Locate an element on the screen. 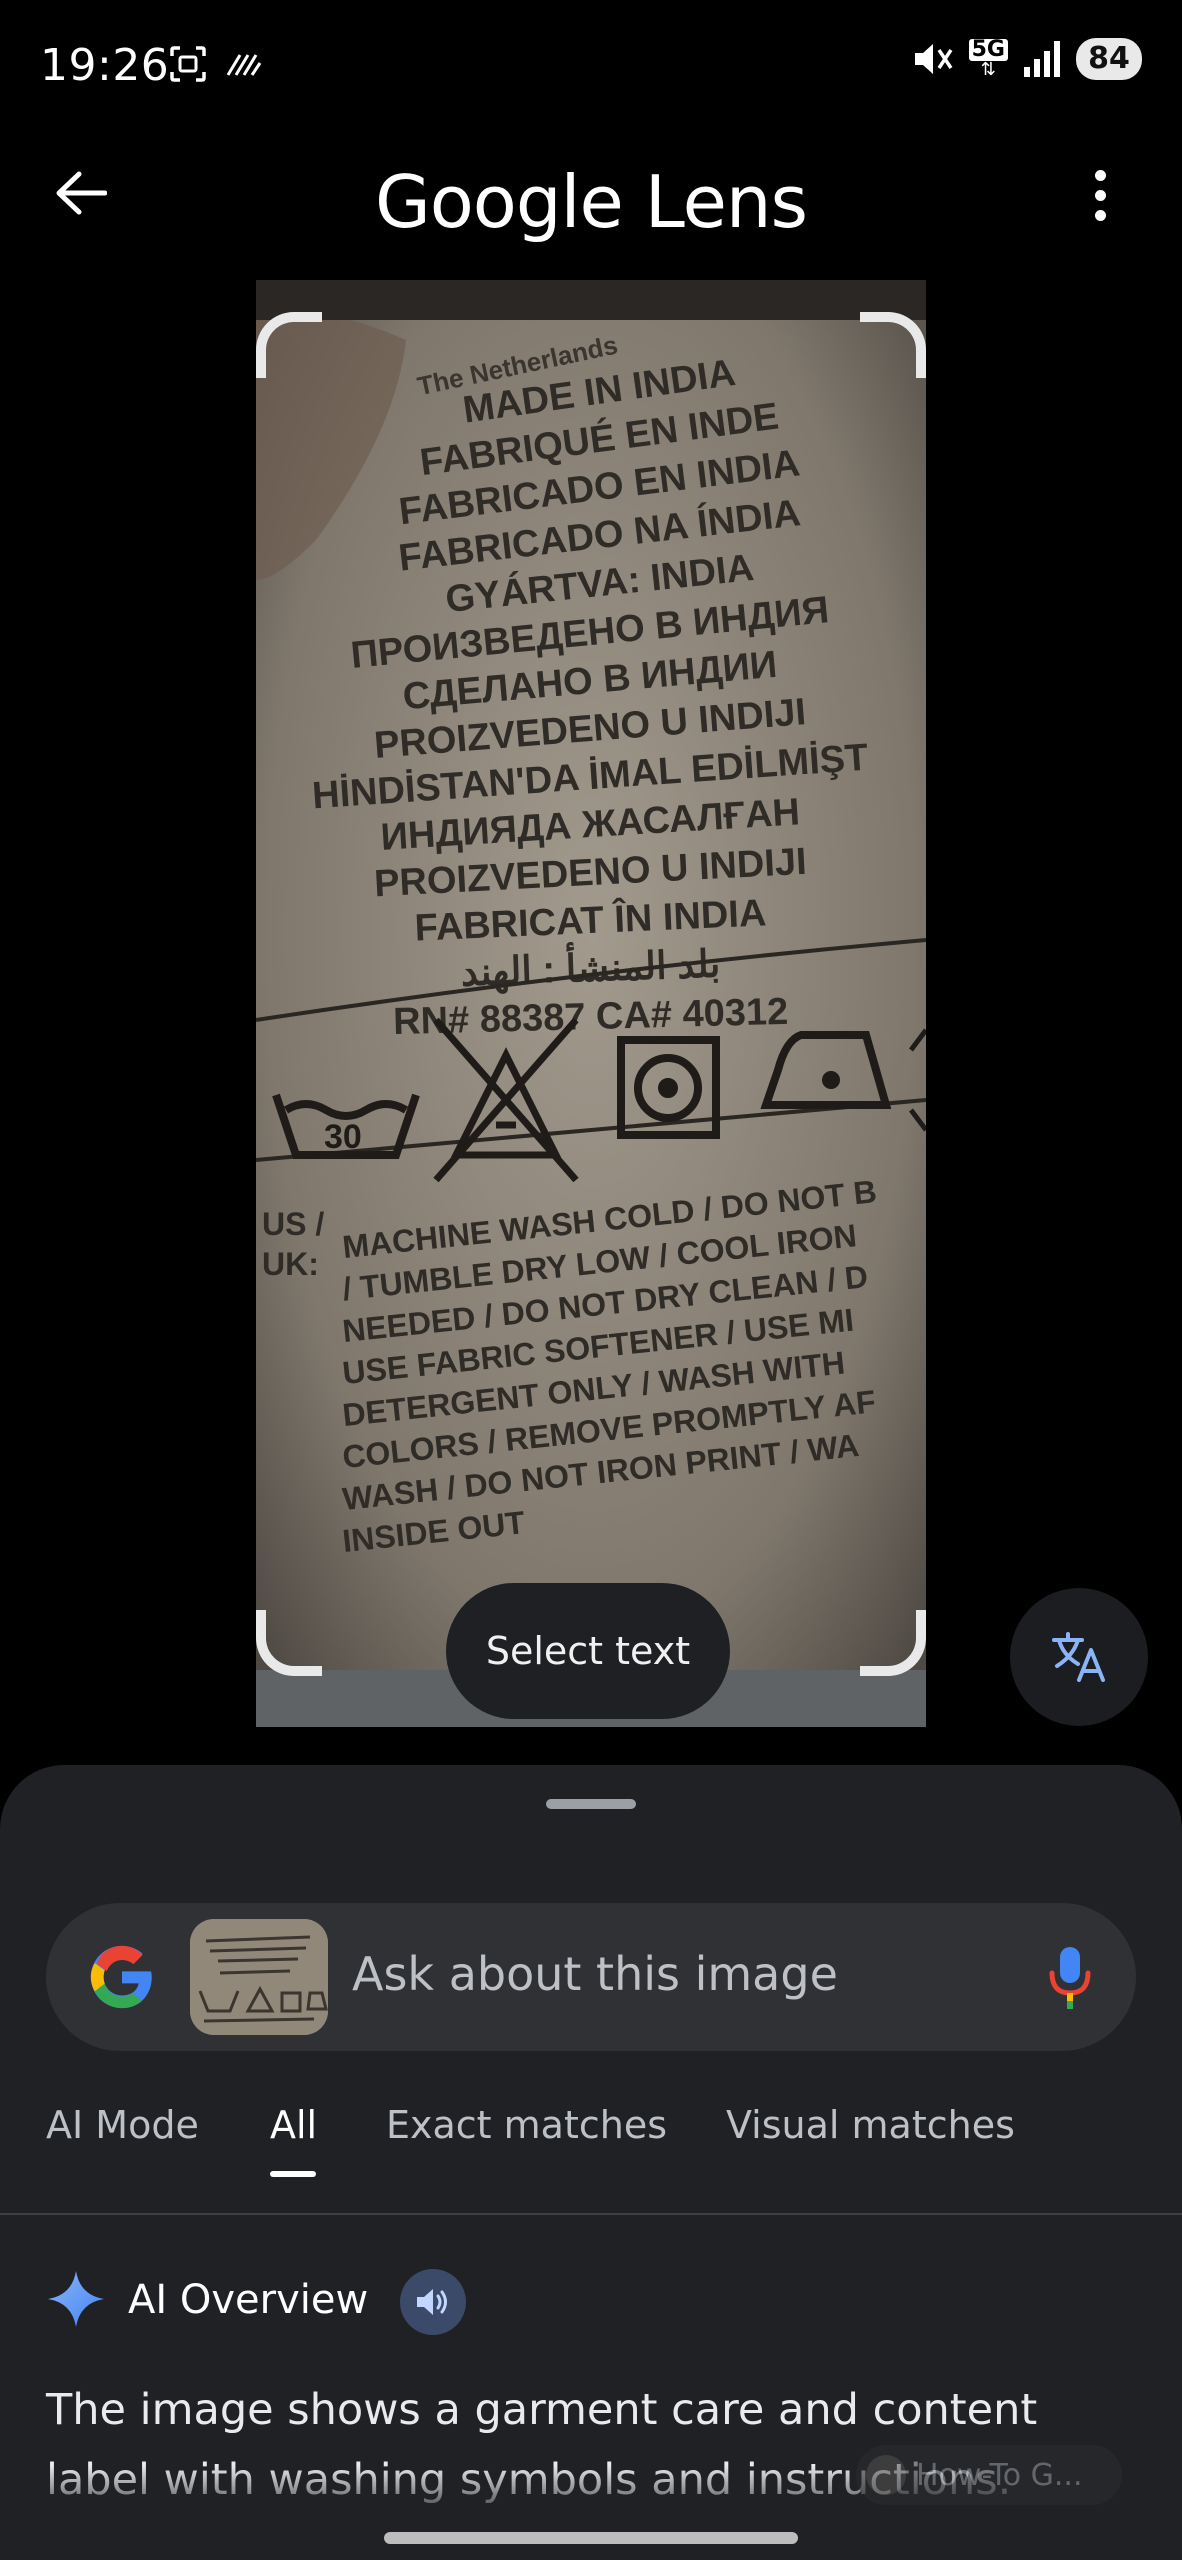 The image size is (1182, 2560). care-prefix: US / is located at coordinates (293, 1224).